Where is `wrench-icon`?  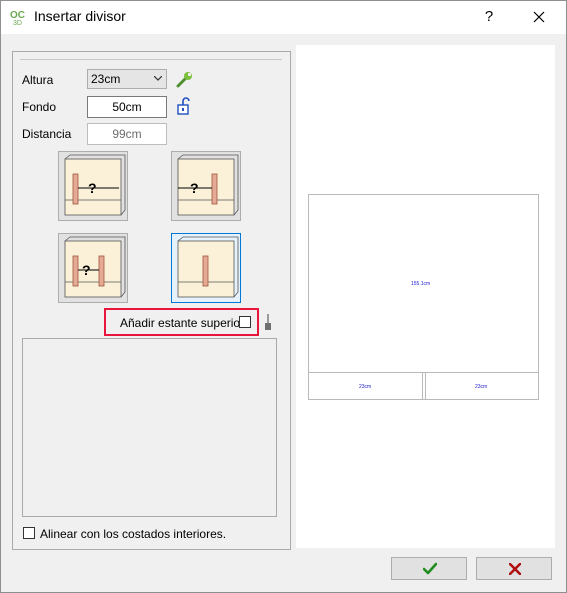 wrench-icon is located at coordinates (185, 79).